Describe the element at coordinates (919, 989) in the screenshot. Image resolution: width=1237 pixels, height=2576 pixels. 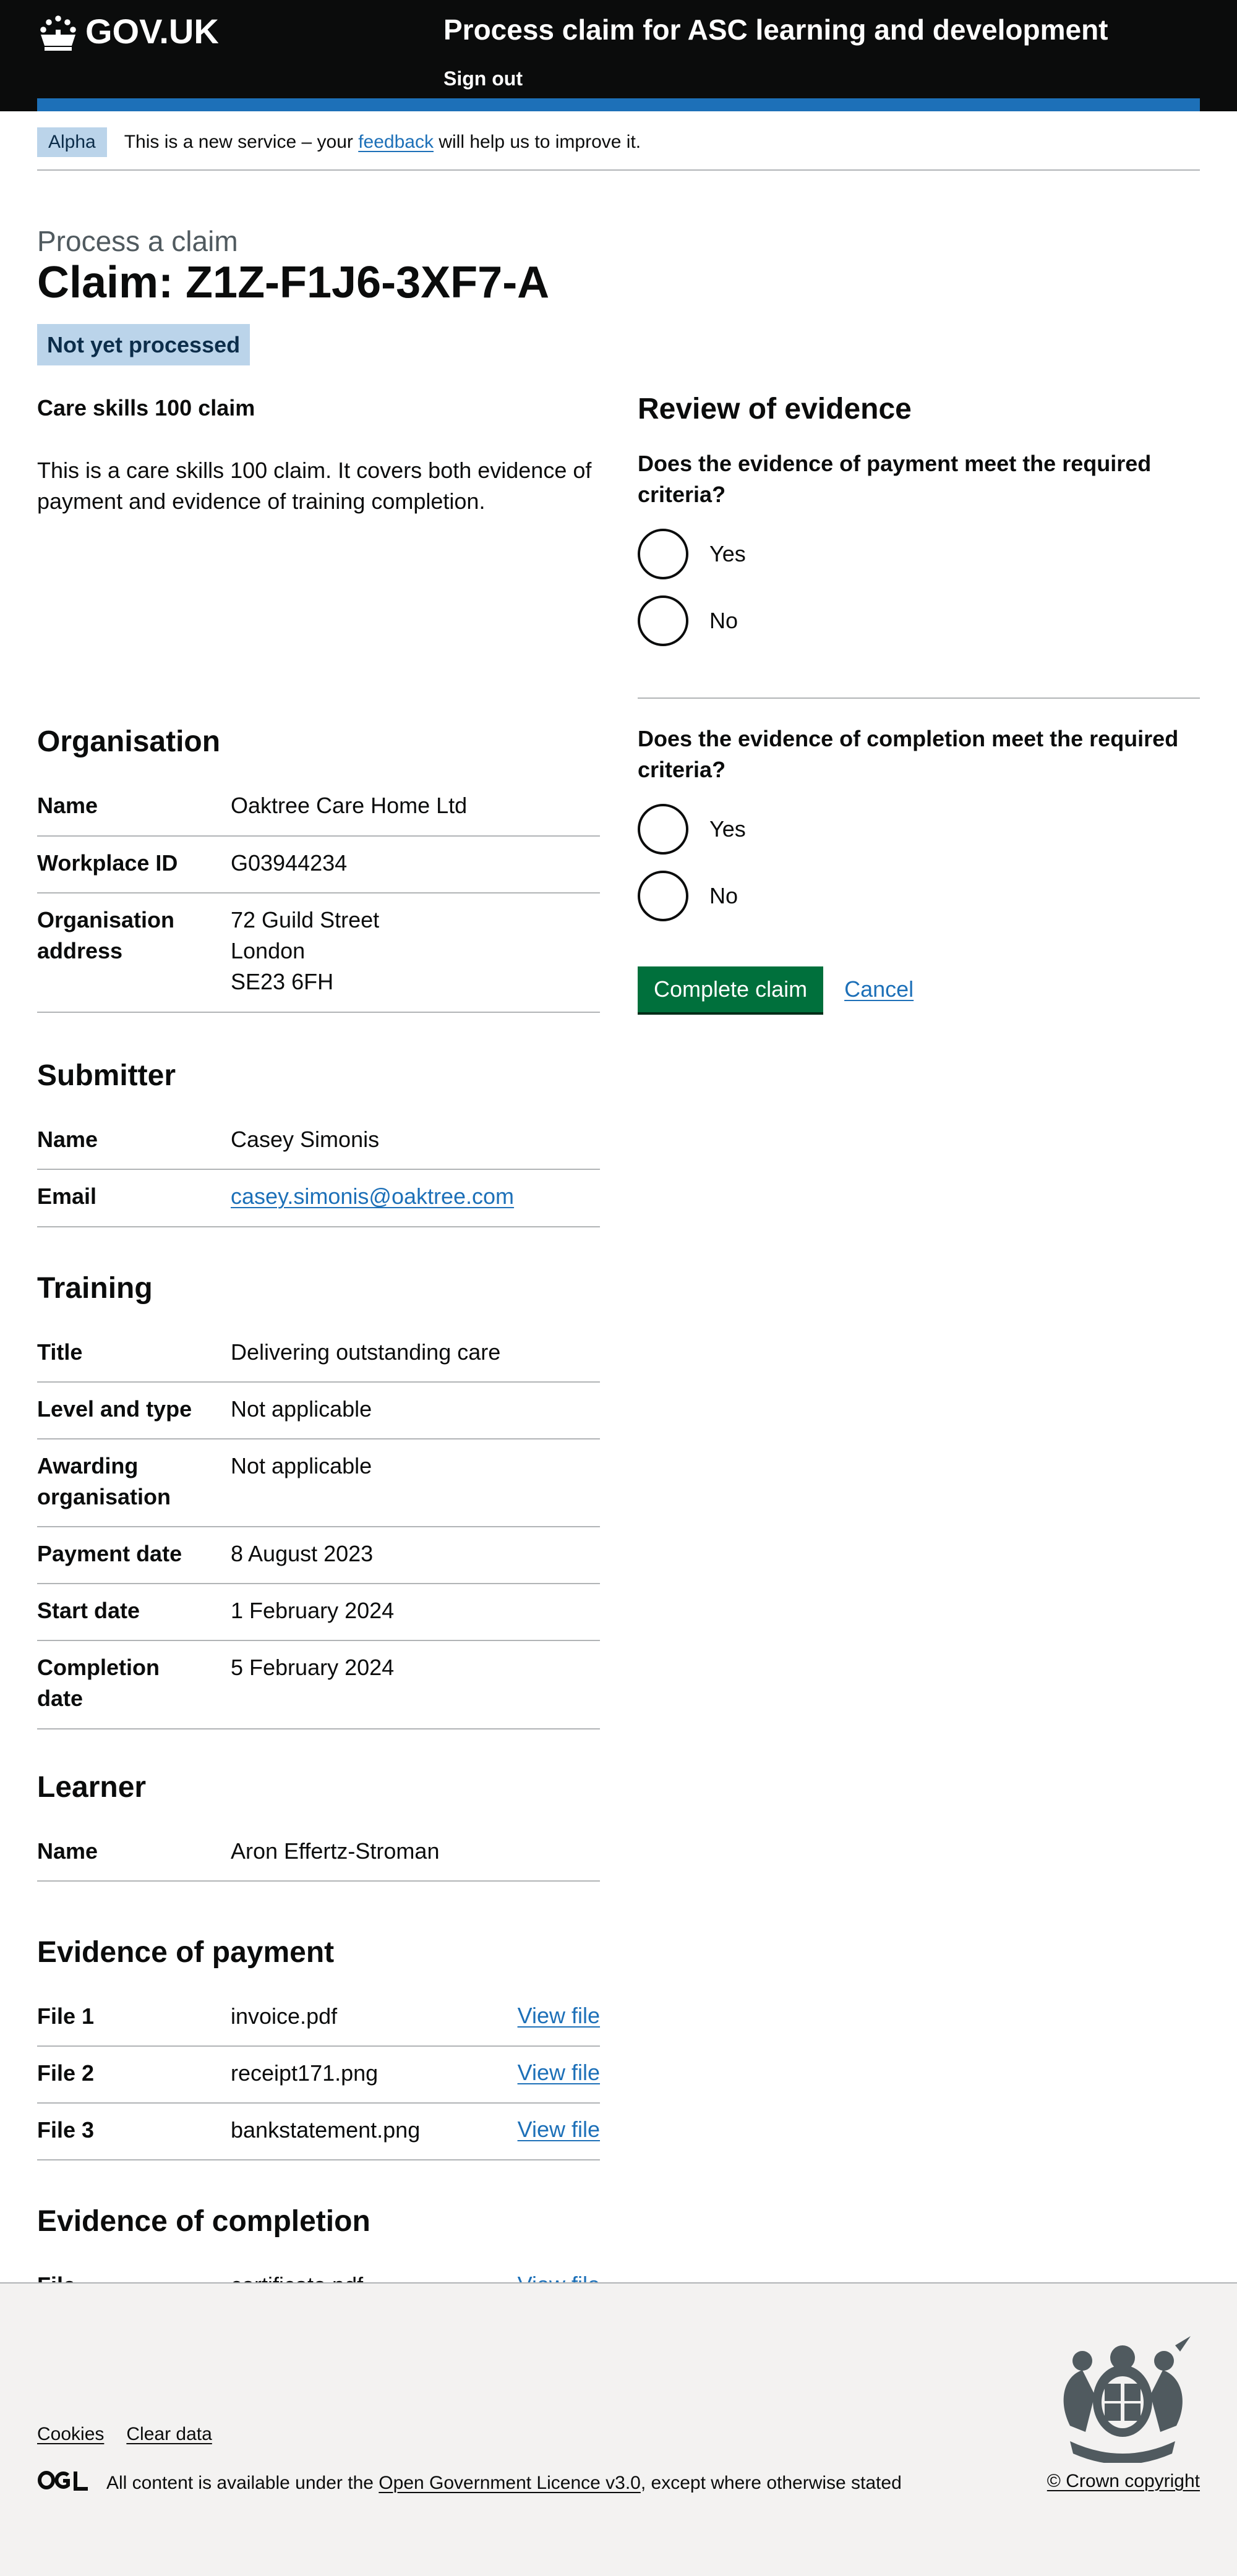
I see `button-group: Complete claim Cancel` at that location.